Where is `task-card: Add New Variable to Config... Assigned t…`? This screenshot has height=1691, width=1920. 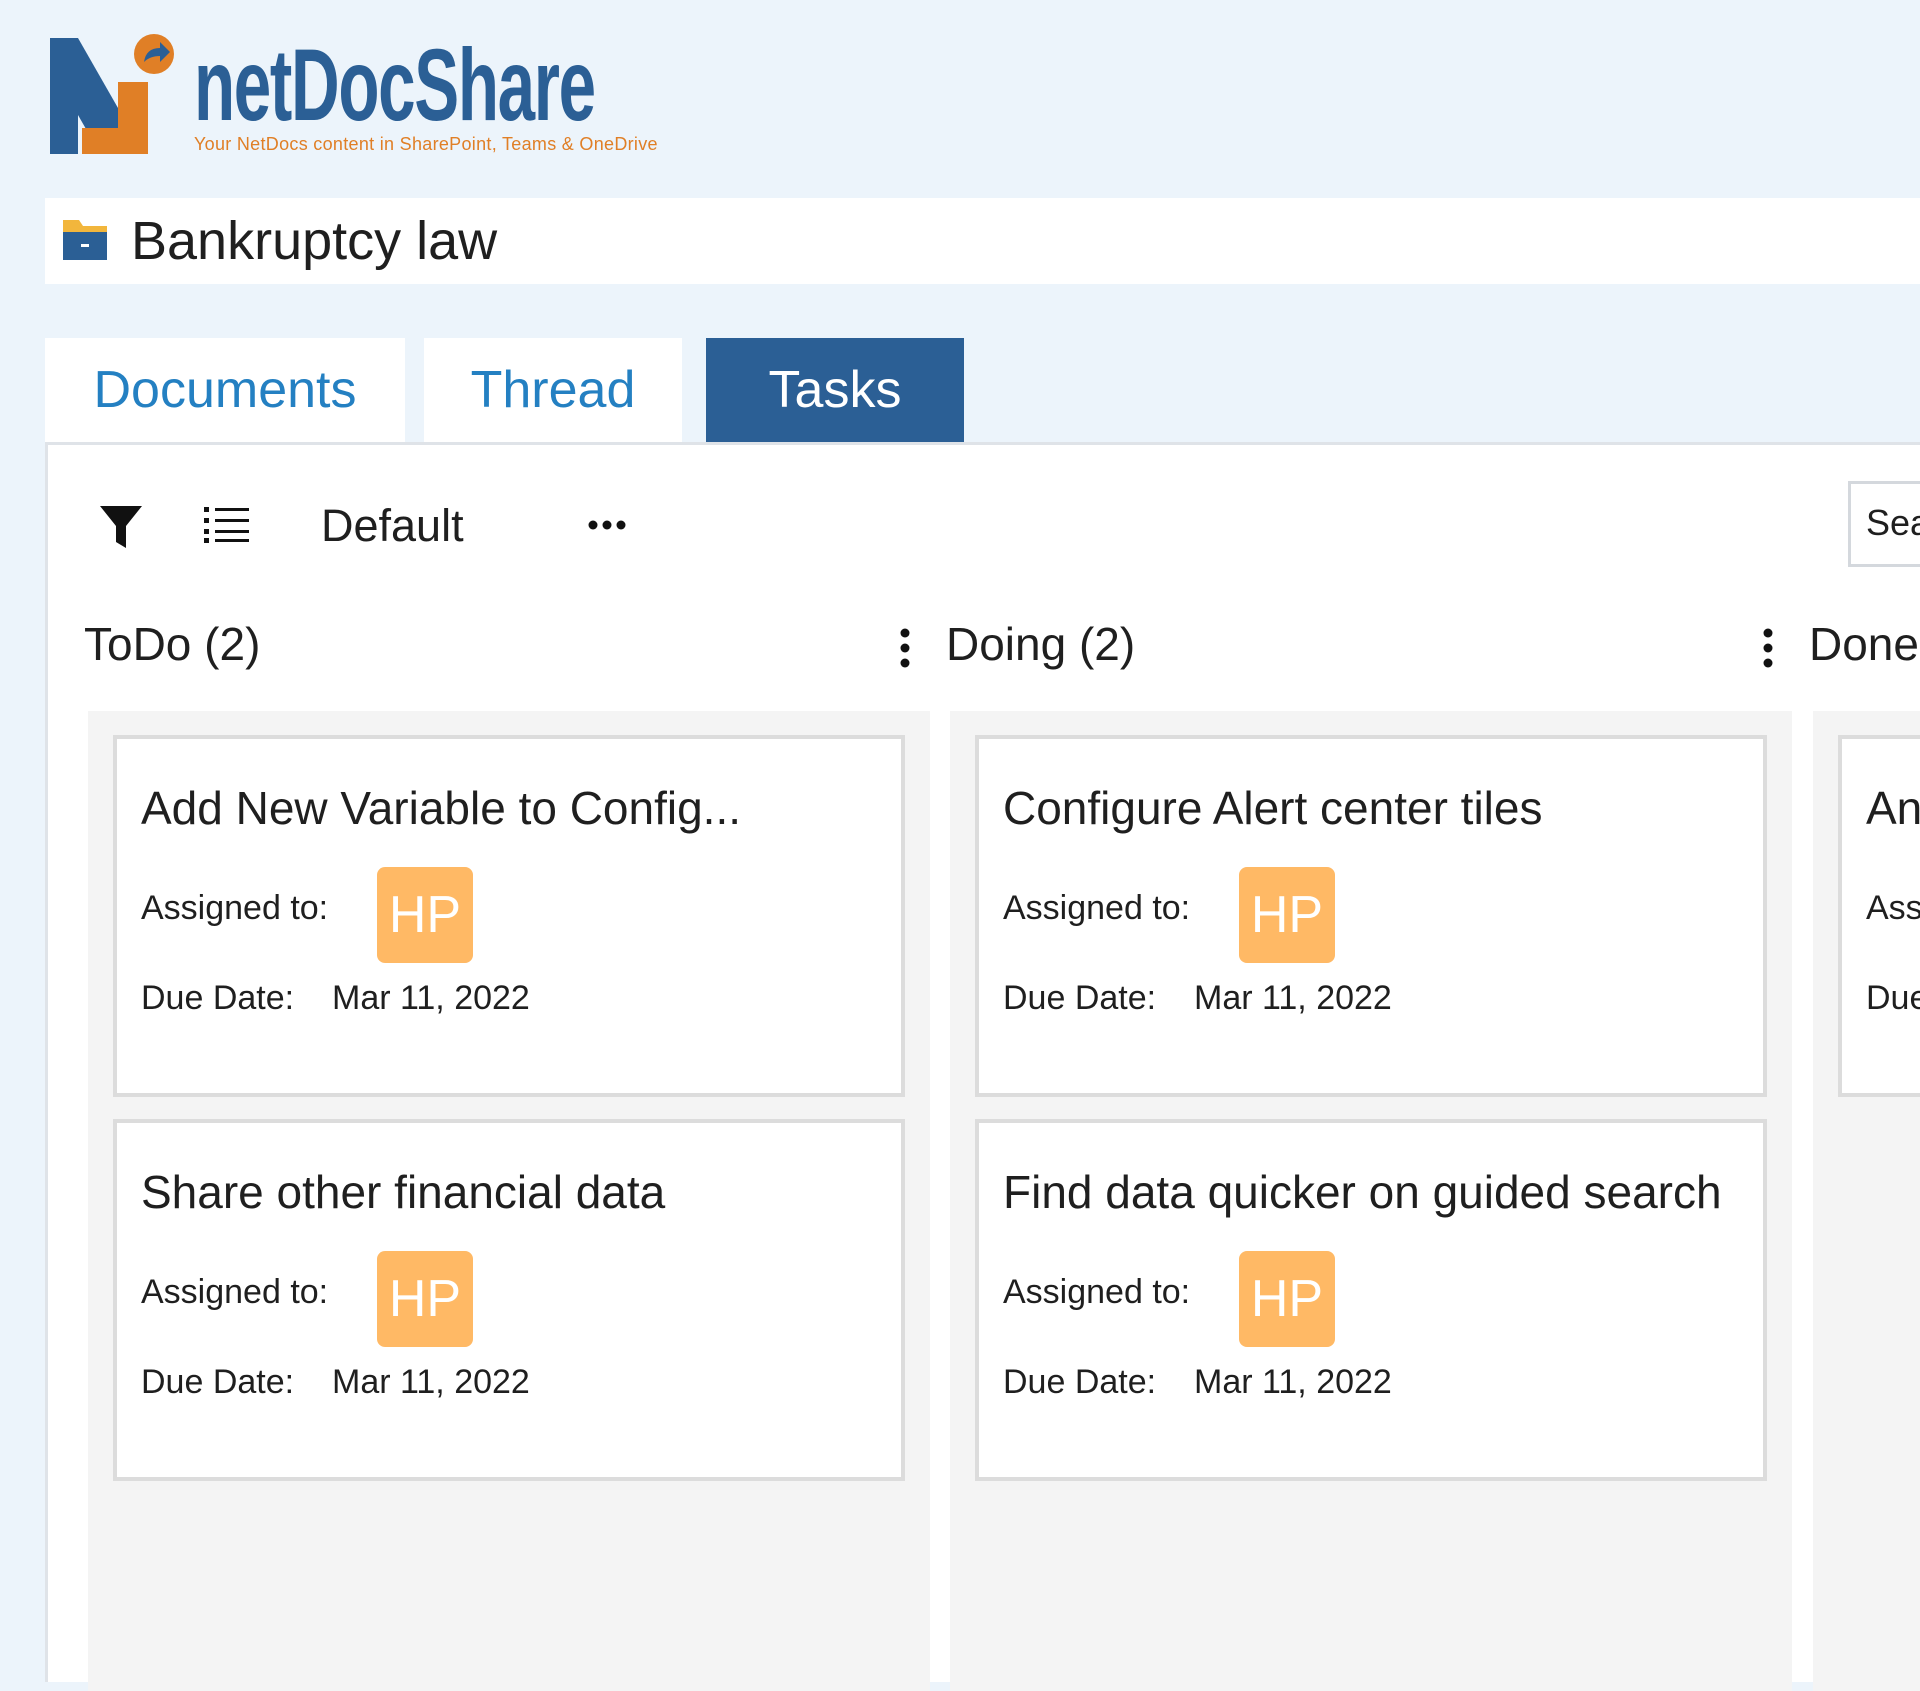 task-card: Add New Variable to Config... Assigned t… is located at coordinates (509, 916).